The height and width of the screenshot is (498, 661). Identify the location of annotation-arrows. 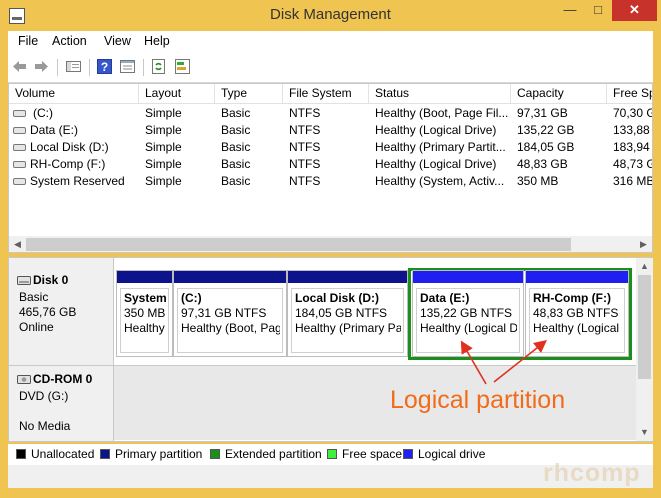
(504, 362).